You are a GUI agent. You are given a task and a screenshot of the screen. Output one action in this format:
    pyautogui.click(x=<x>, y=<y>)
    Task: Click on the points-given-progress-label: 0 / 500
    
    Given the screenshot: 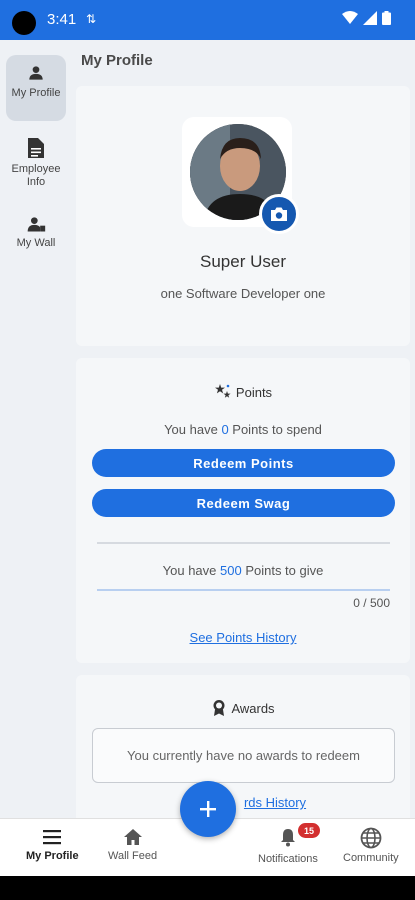 What is the action you would take?
    pyautogui.click(x=371, y=603)
    